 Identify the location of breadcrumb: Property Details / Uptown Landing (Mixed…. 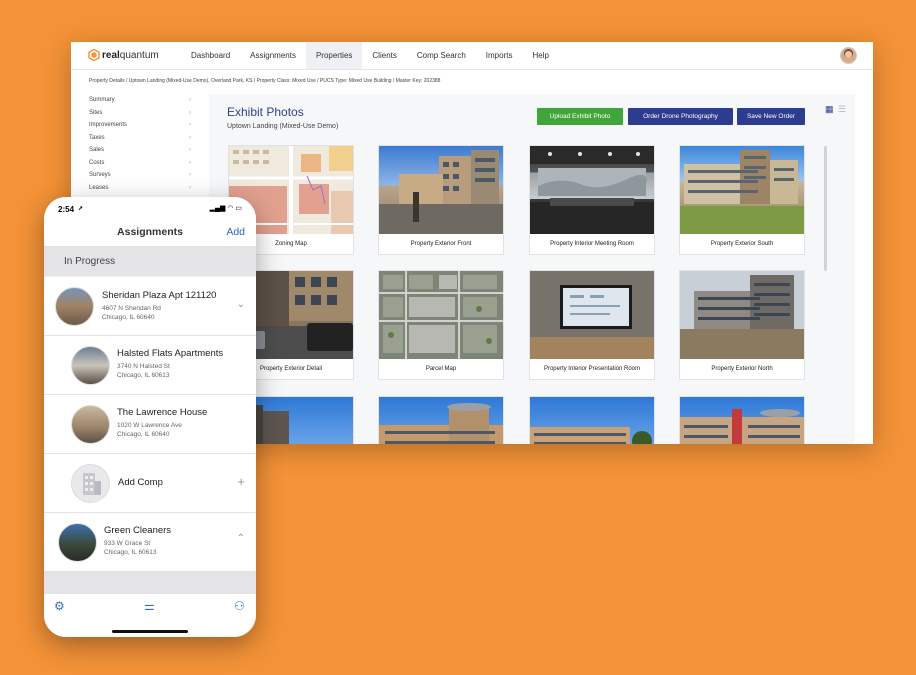
(264, 81).